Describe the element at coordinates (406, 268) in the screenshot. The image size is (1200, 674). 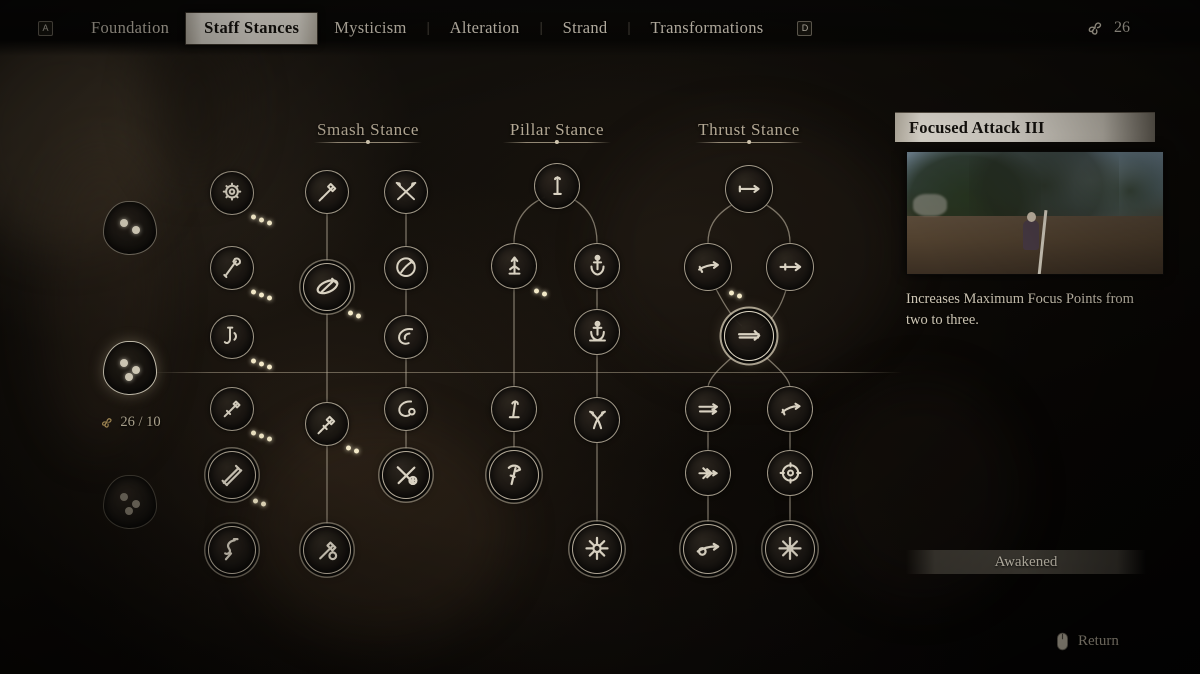
I see `skill-node-arc-slash` at that location.